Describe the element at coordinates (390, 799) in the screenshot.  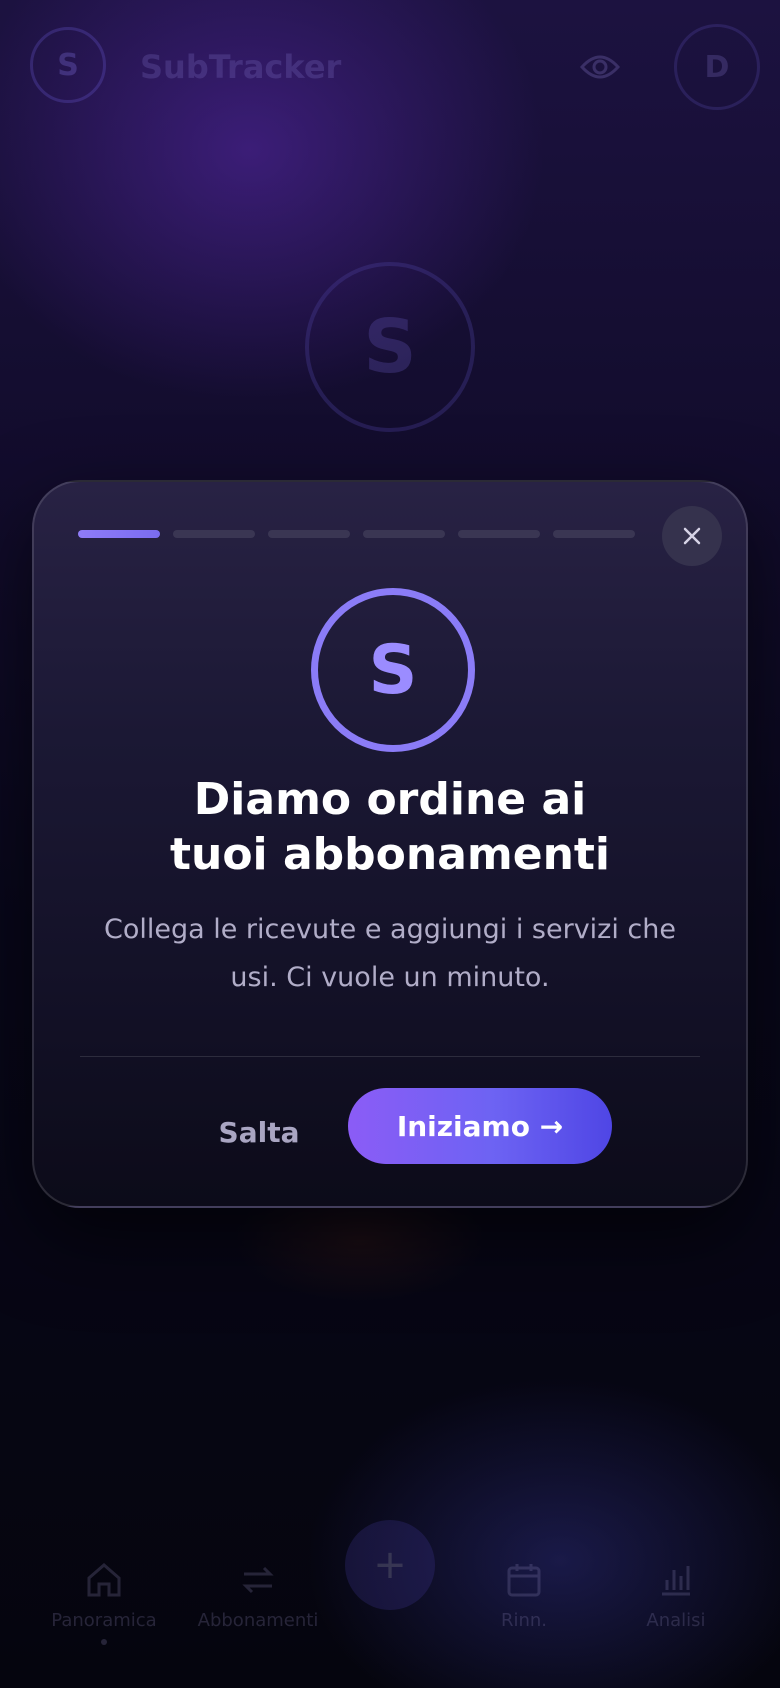
I see `dialog-title-line1: Diamo ordine ai` at that location.